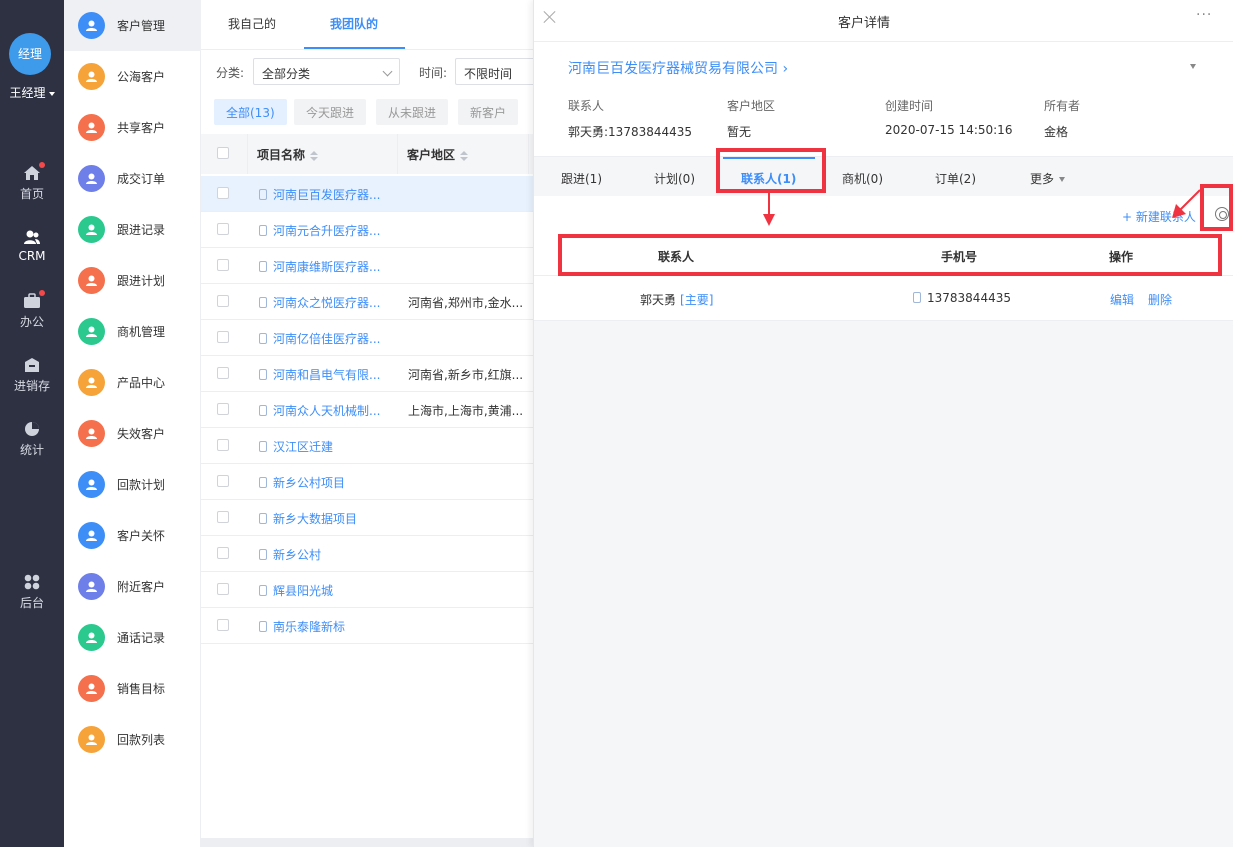 The height and width of the screenshot is (847, 1233). I want to click on submenu-item: 跟进记录, so click(132, 229).